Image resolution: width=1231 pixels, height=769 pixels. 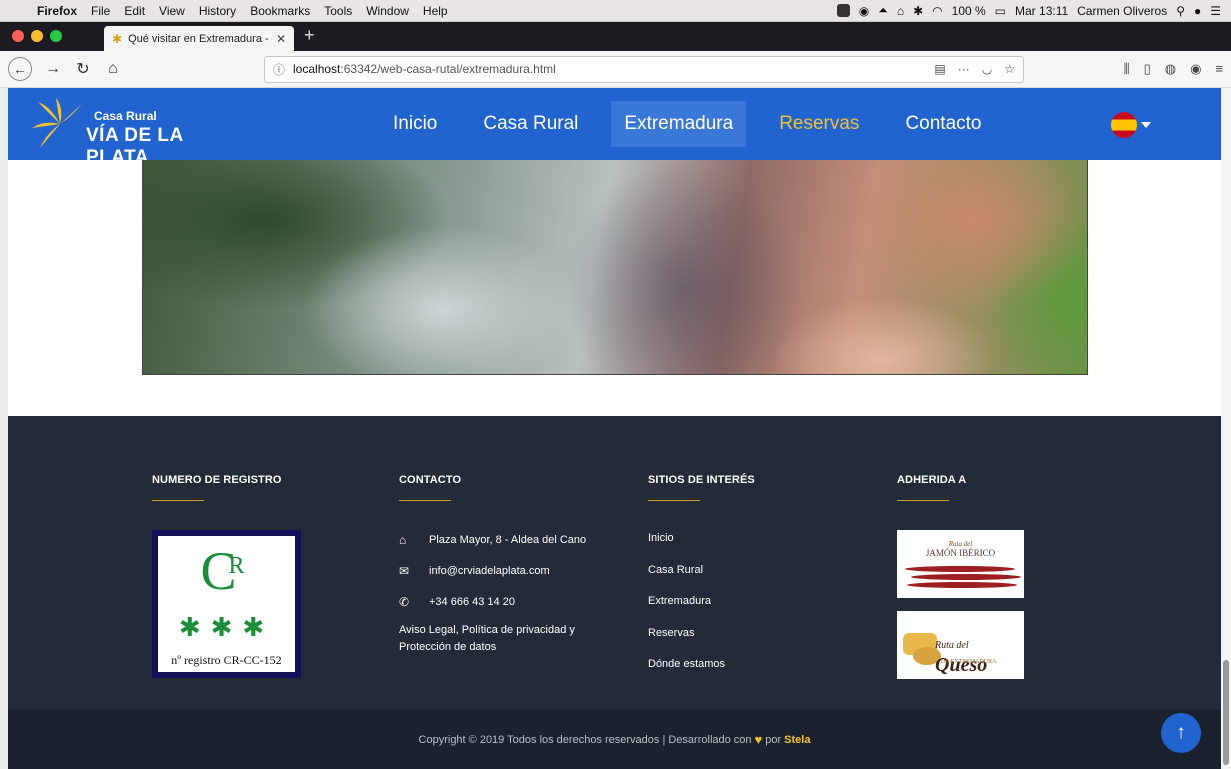 I want to click on menu-history: History, so click(x=217, y=11).